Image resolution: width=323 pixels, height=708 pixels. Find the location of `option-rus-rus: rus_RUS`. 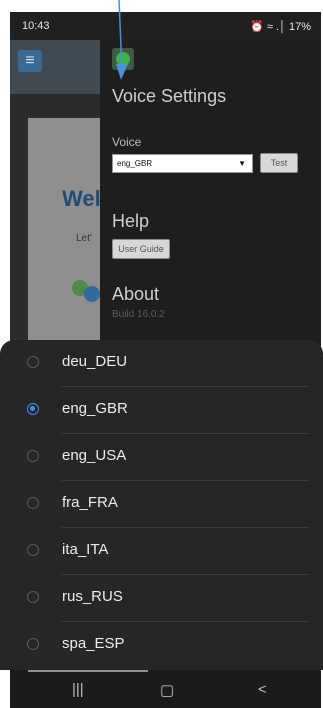

option-rus-rus: rus_RUS is located at coordinates (161, 598).